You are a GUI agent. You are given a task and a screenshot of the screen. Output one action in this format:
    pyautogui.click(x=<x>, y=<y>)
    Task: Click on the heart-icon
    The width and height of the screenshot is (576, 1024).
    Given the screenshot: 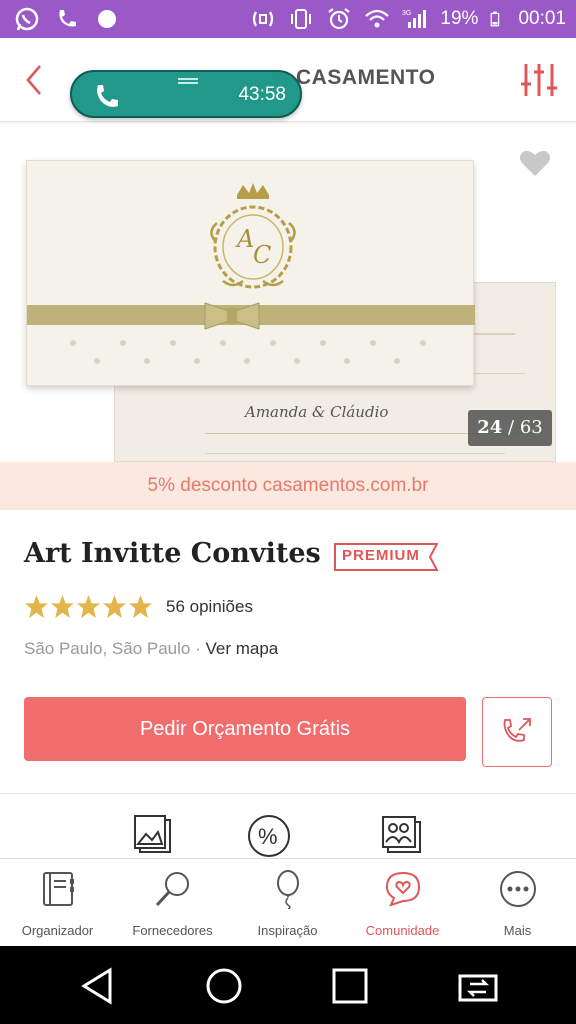 What is the action you would take?
    pyautogui.click(x=535, y=163)
    